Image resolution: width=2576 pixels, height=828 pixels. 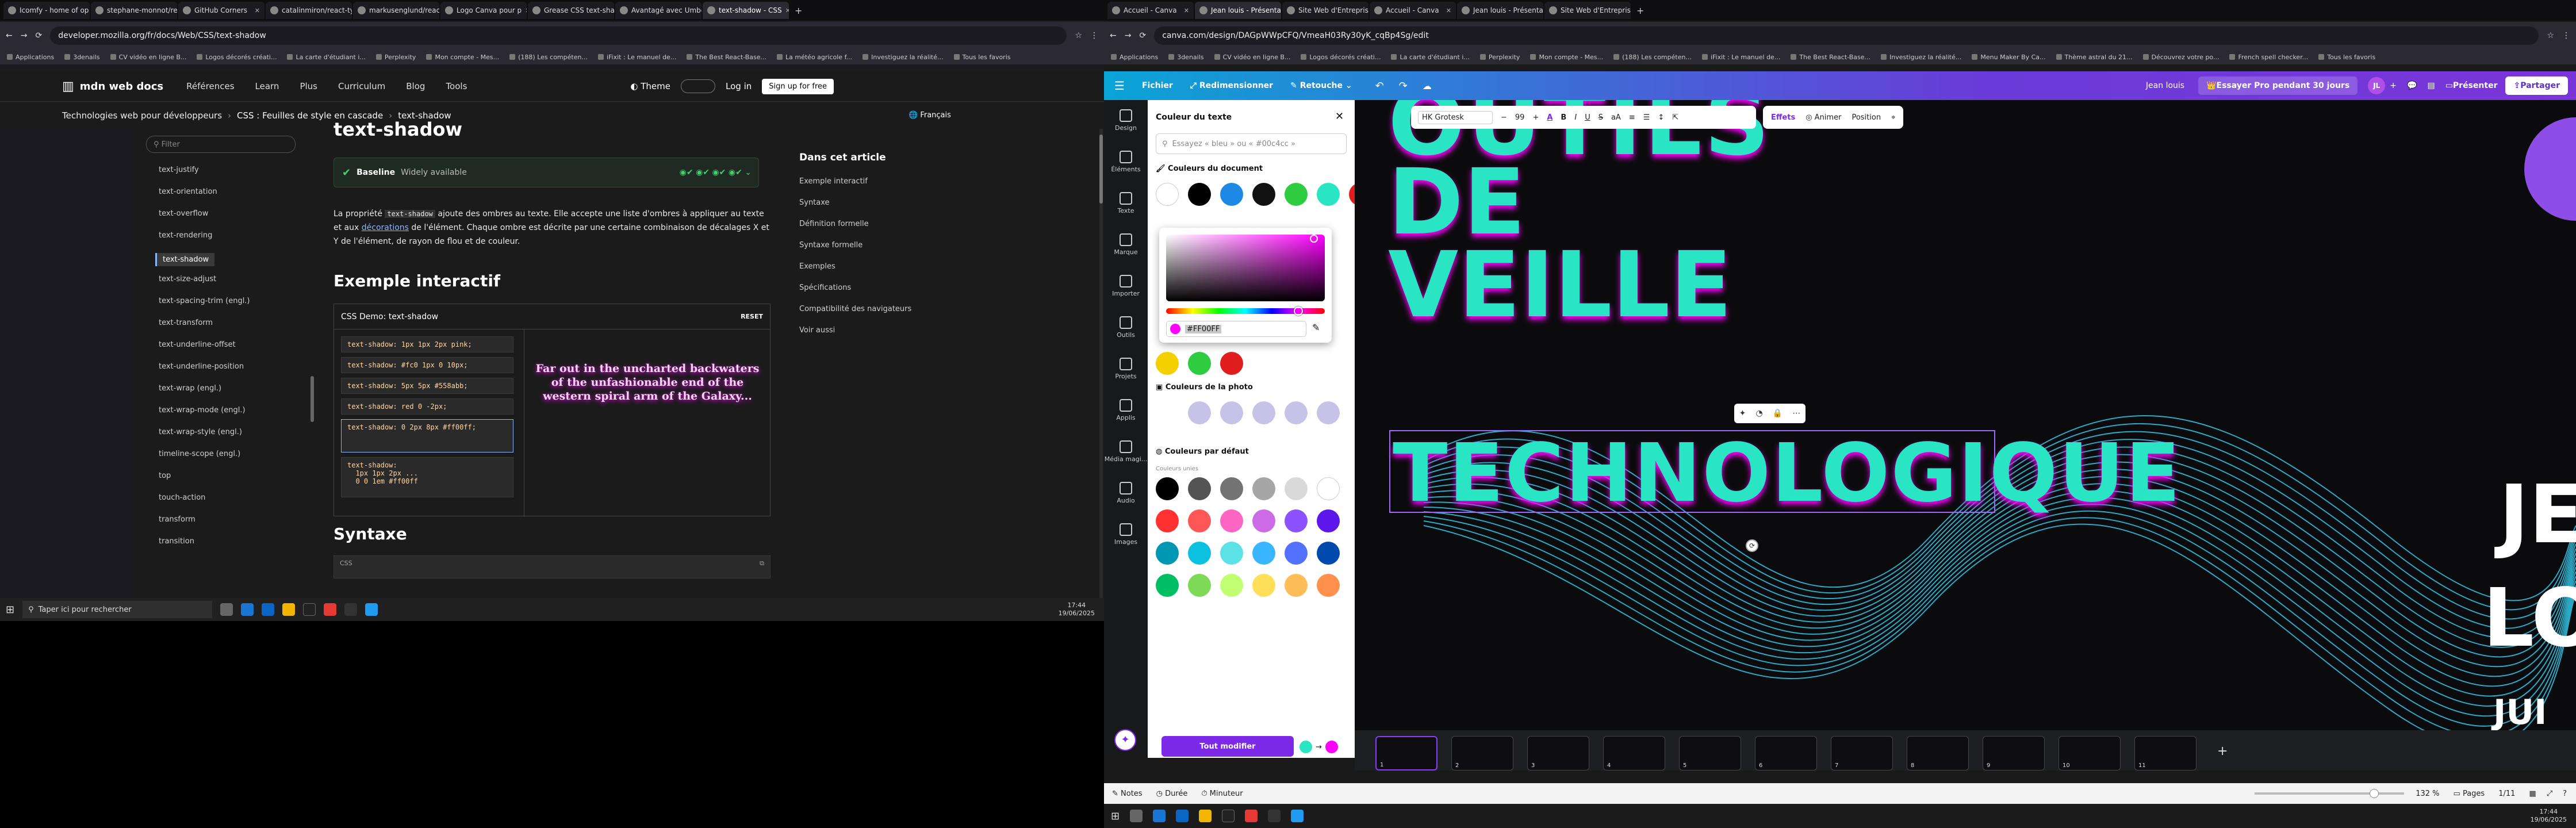 What do you see at coordinates (2536, 85) in the screenshot?
I see `share-button: ⇪ Partager` at bounding box center [2536, 85].